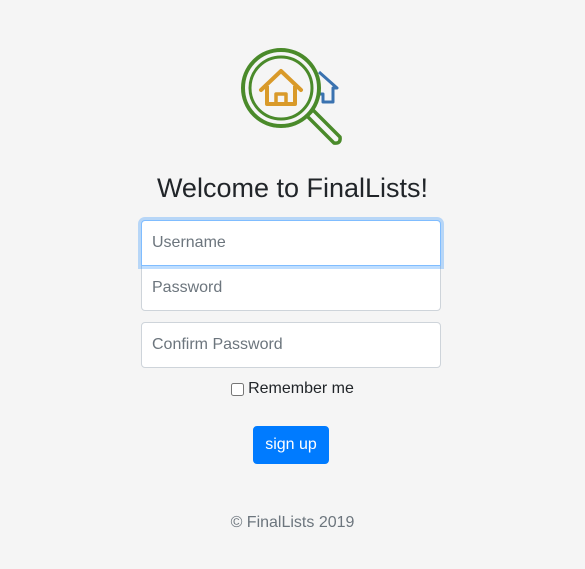 Image resolution: width=585 pixels, height=569 pixels. I want to click on footer-copyright: © FinalLists 2019, so click(292, 522).